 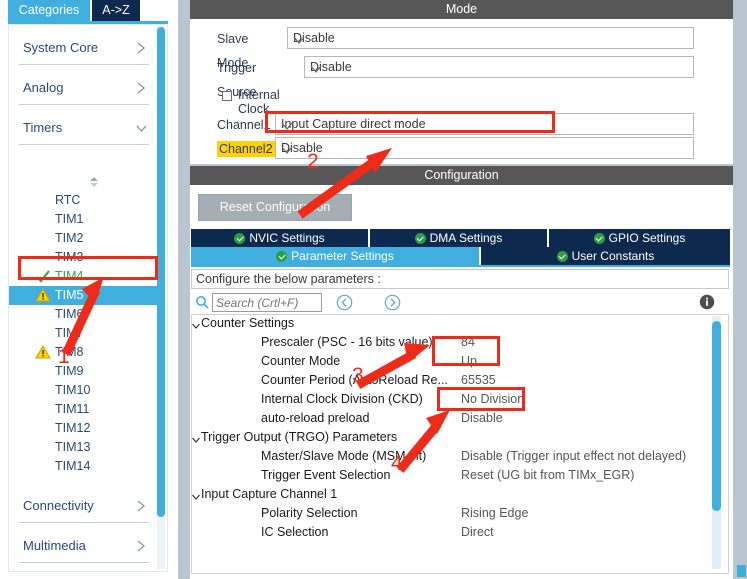 I want to click on trigger-source-dropdown: Disable, so click(x=499, y=67).